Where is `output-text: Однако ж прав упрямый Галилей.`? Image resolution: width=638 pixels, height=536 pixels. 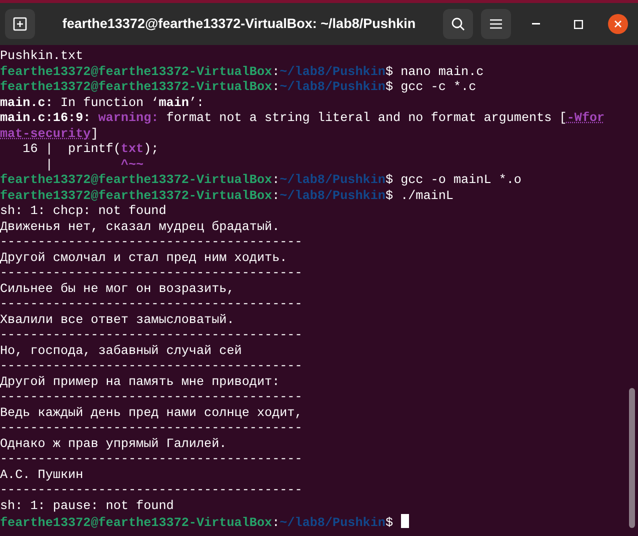 output-text: Однако ж прав упрямый Галилей. is located at coordinates (113, 443).